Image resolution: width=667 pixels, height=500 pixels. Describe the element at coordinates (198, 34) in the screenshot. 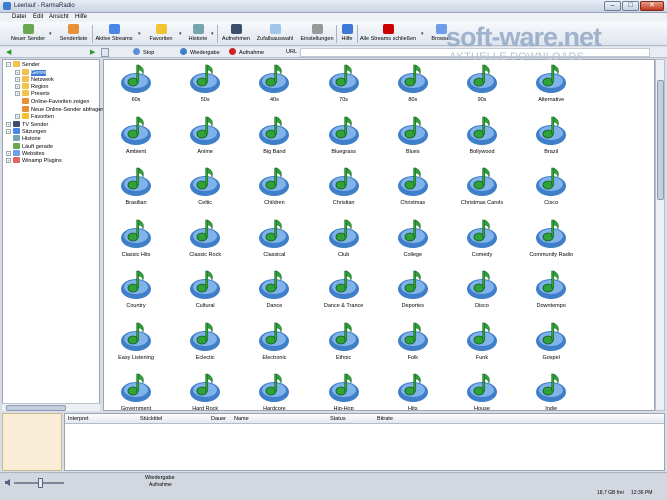

I see `history-button: Historie` at that location.